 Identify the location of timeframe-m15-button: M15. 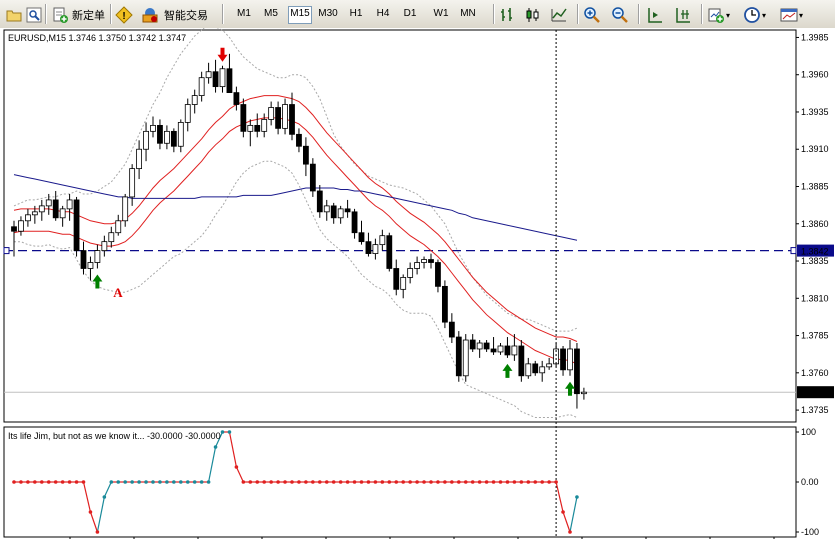
(300, 15).